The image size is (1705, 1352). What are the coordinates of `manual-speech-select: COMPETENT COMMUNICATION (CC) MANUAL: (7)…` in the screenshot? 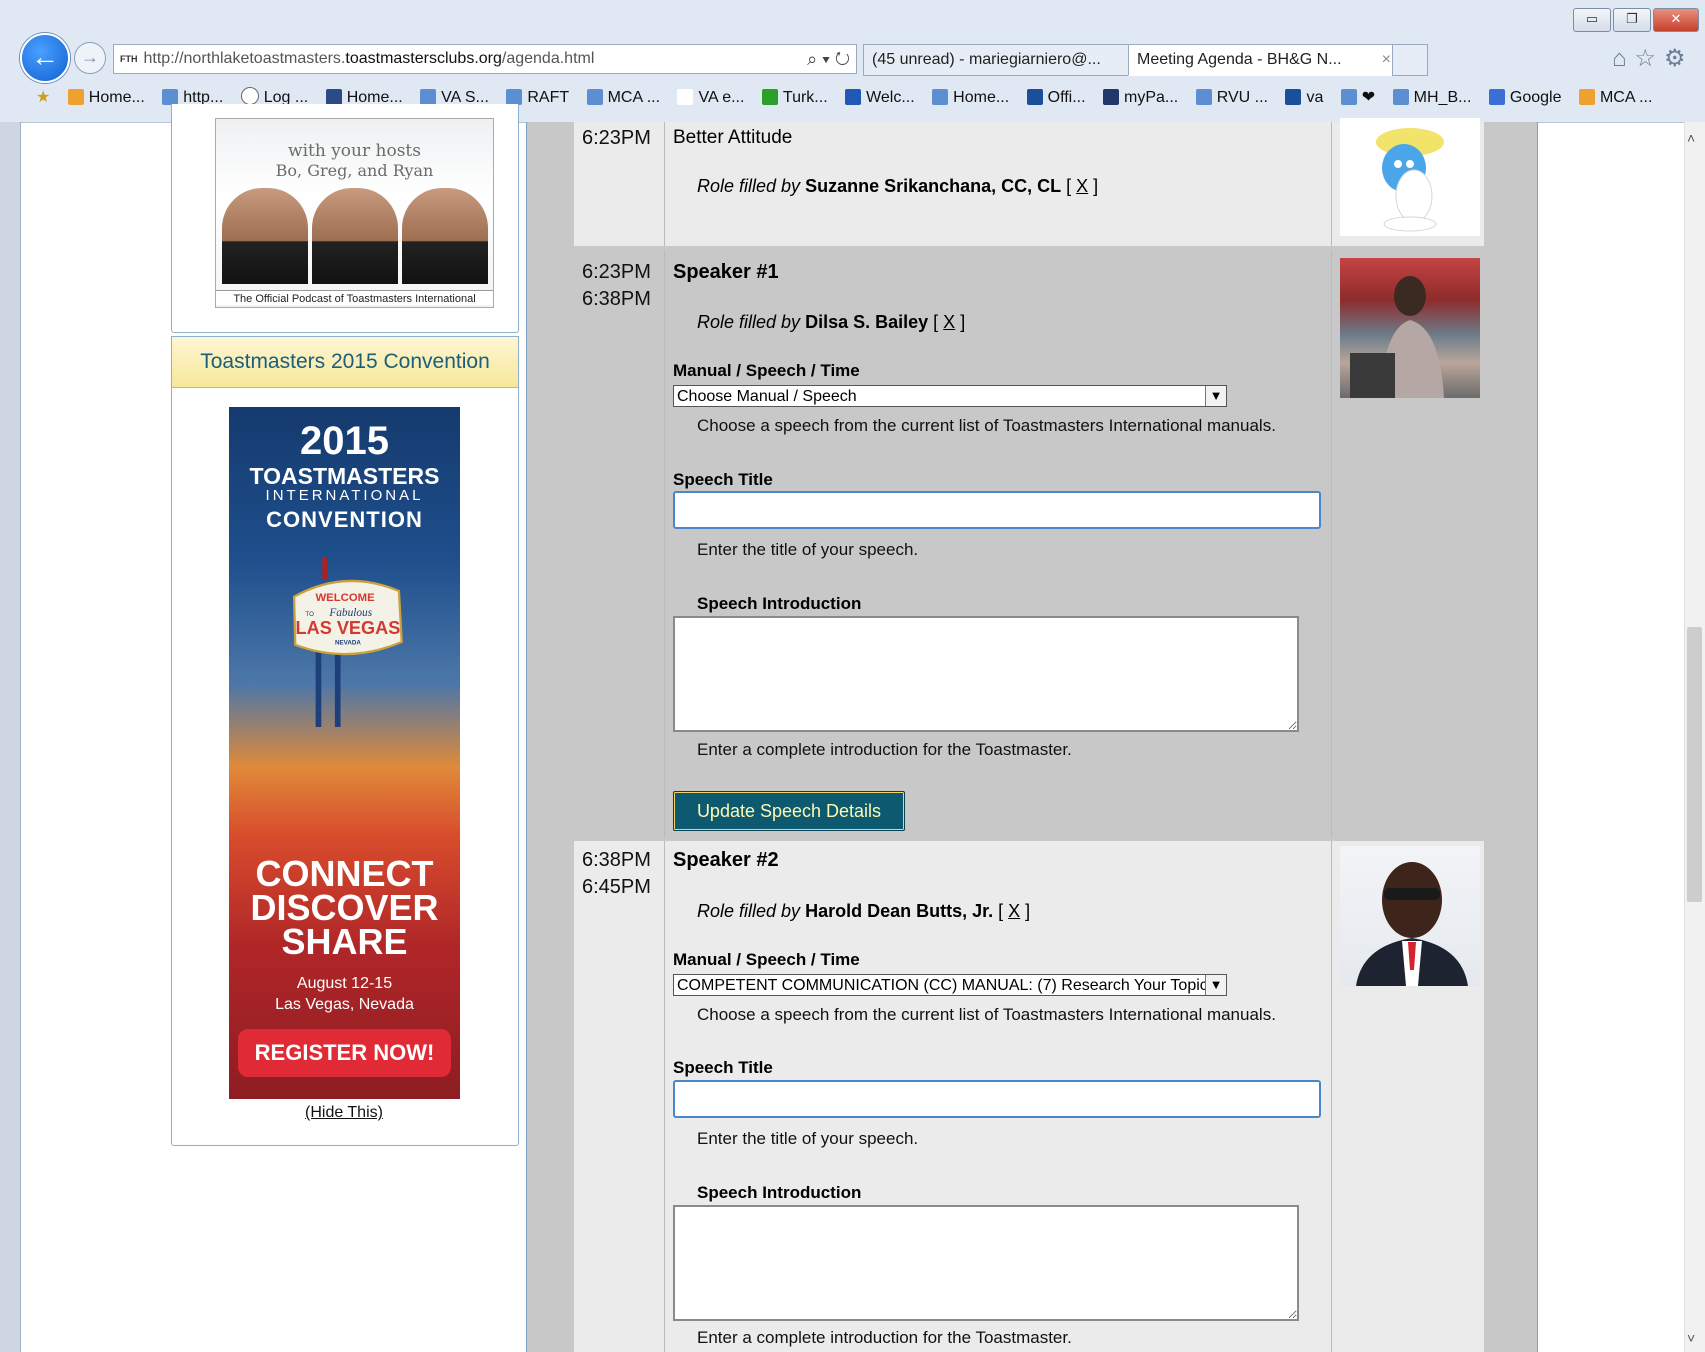 It's located at (950, 985).